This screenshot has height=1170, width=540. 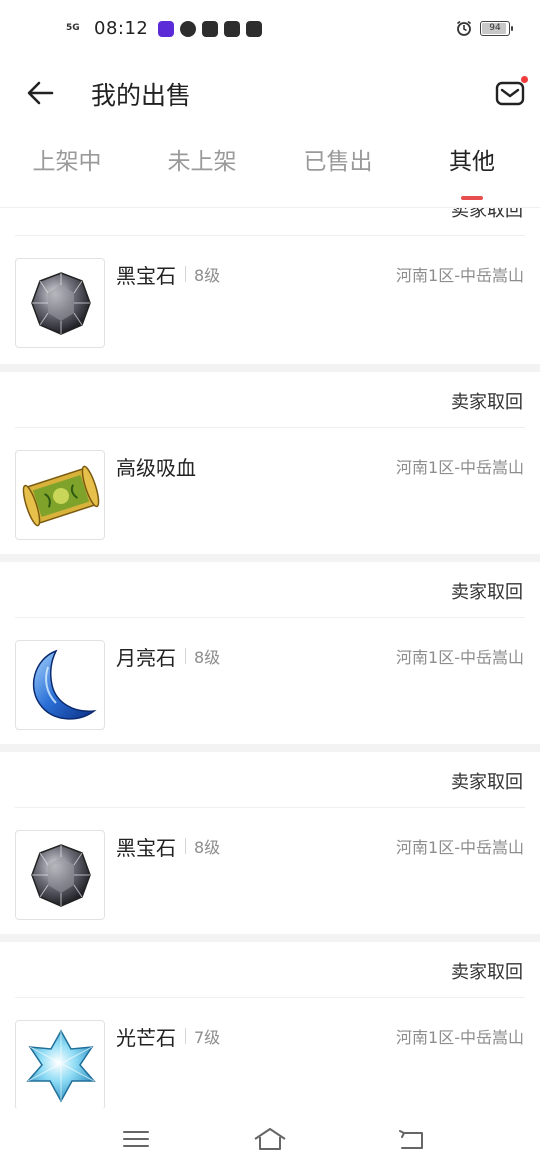 I want to click on app-header: 我的出售, so click(x=270, y=93).